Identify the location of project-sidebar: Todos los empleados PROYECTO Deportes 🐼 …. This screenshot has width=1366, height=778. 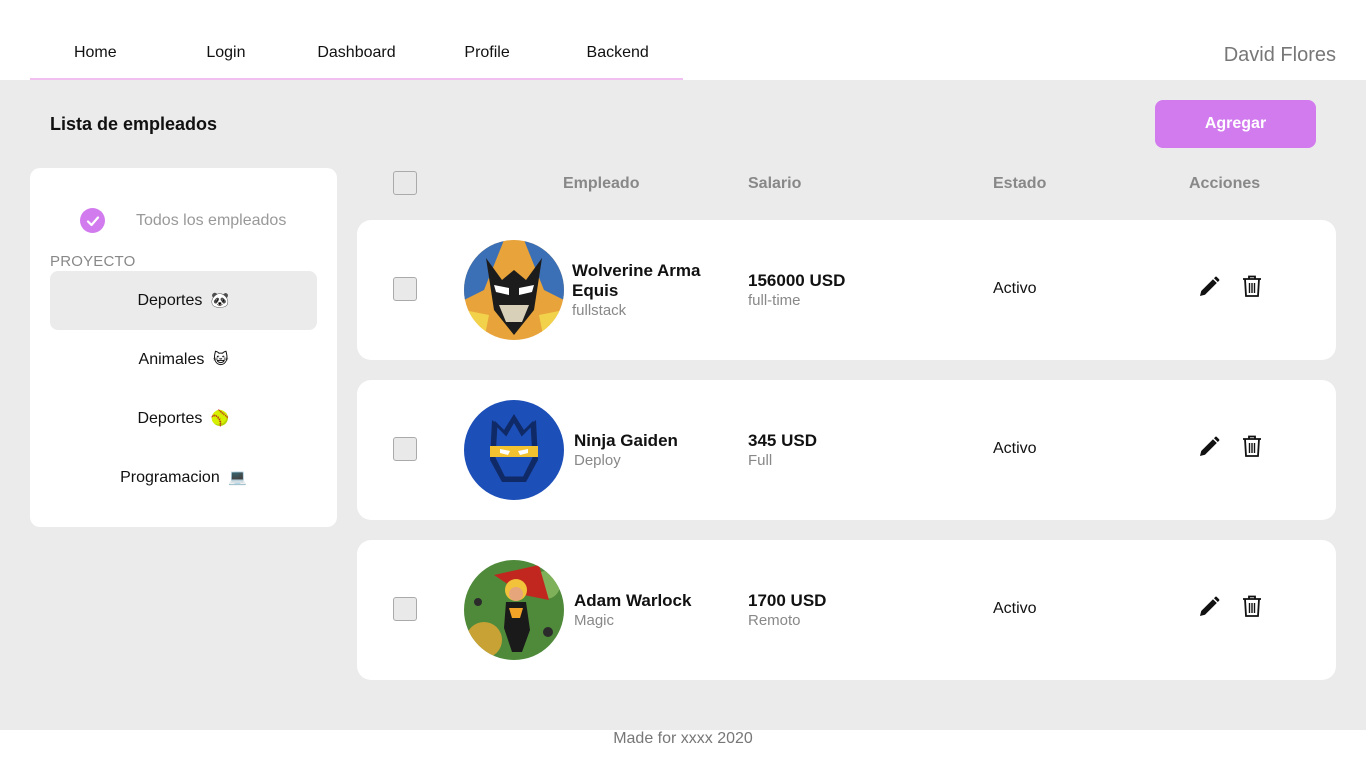
(183, 347).